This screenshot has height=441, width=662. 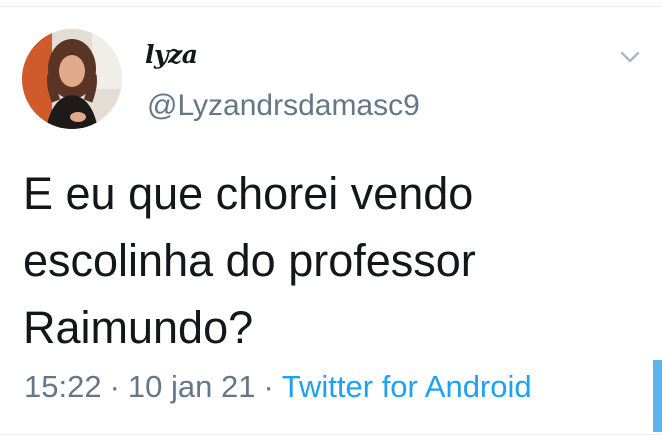 I want to click on avatar-photo, so click(x=72, y=79).